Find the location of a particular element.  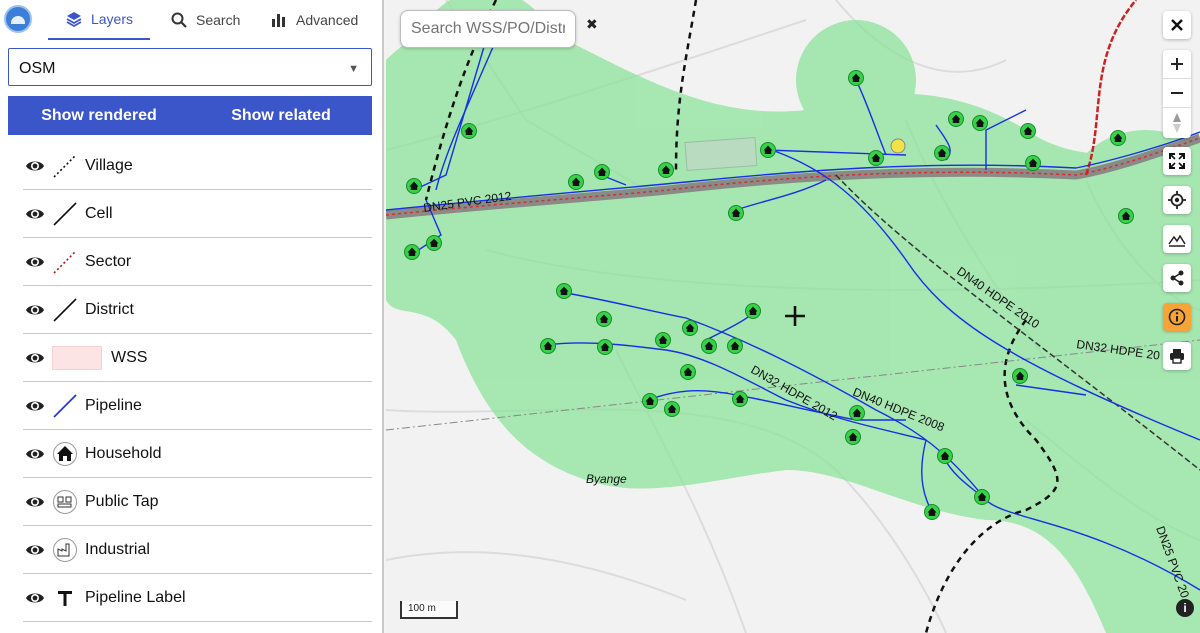

layer-label-sector: Sector is located at coordinates (108, 261).